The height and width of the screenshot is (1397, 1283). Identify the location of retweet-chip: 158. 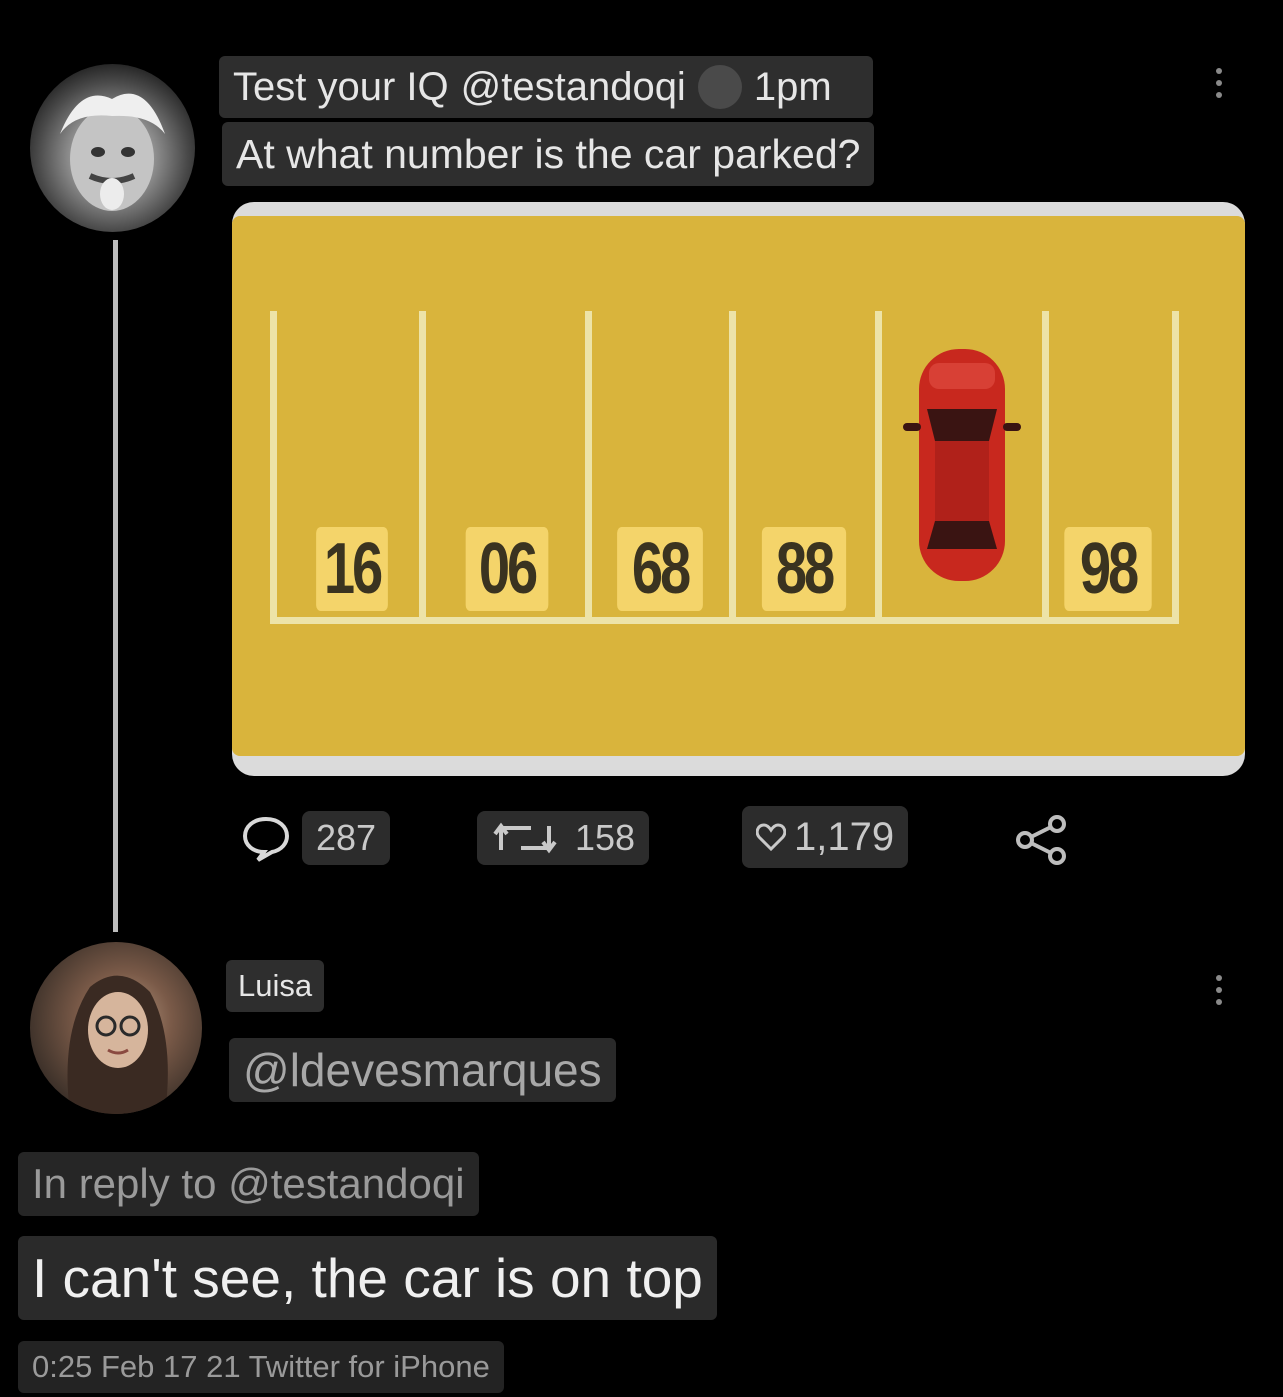
(563, 838).